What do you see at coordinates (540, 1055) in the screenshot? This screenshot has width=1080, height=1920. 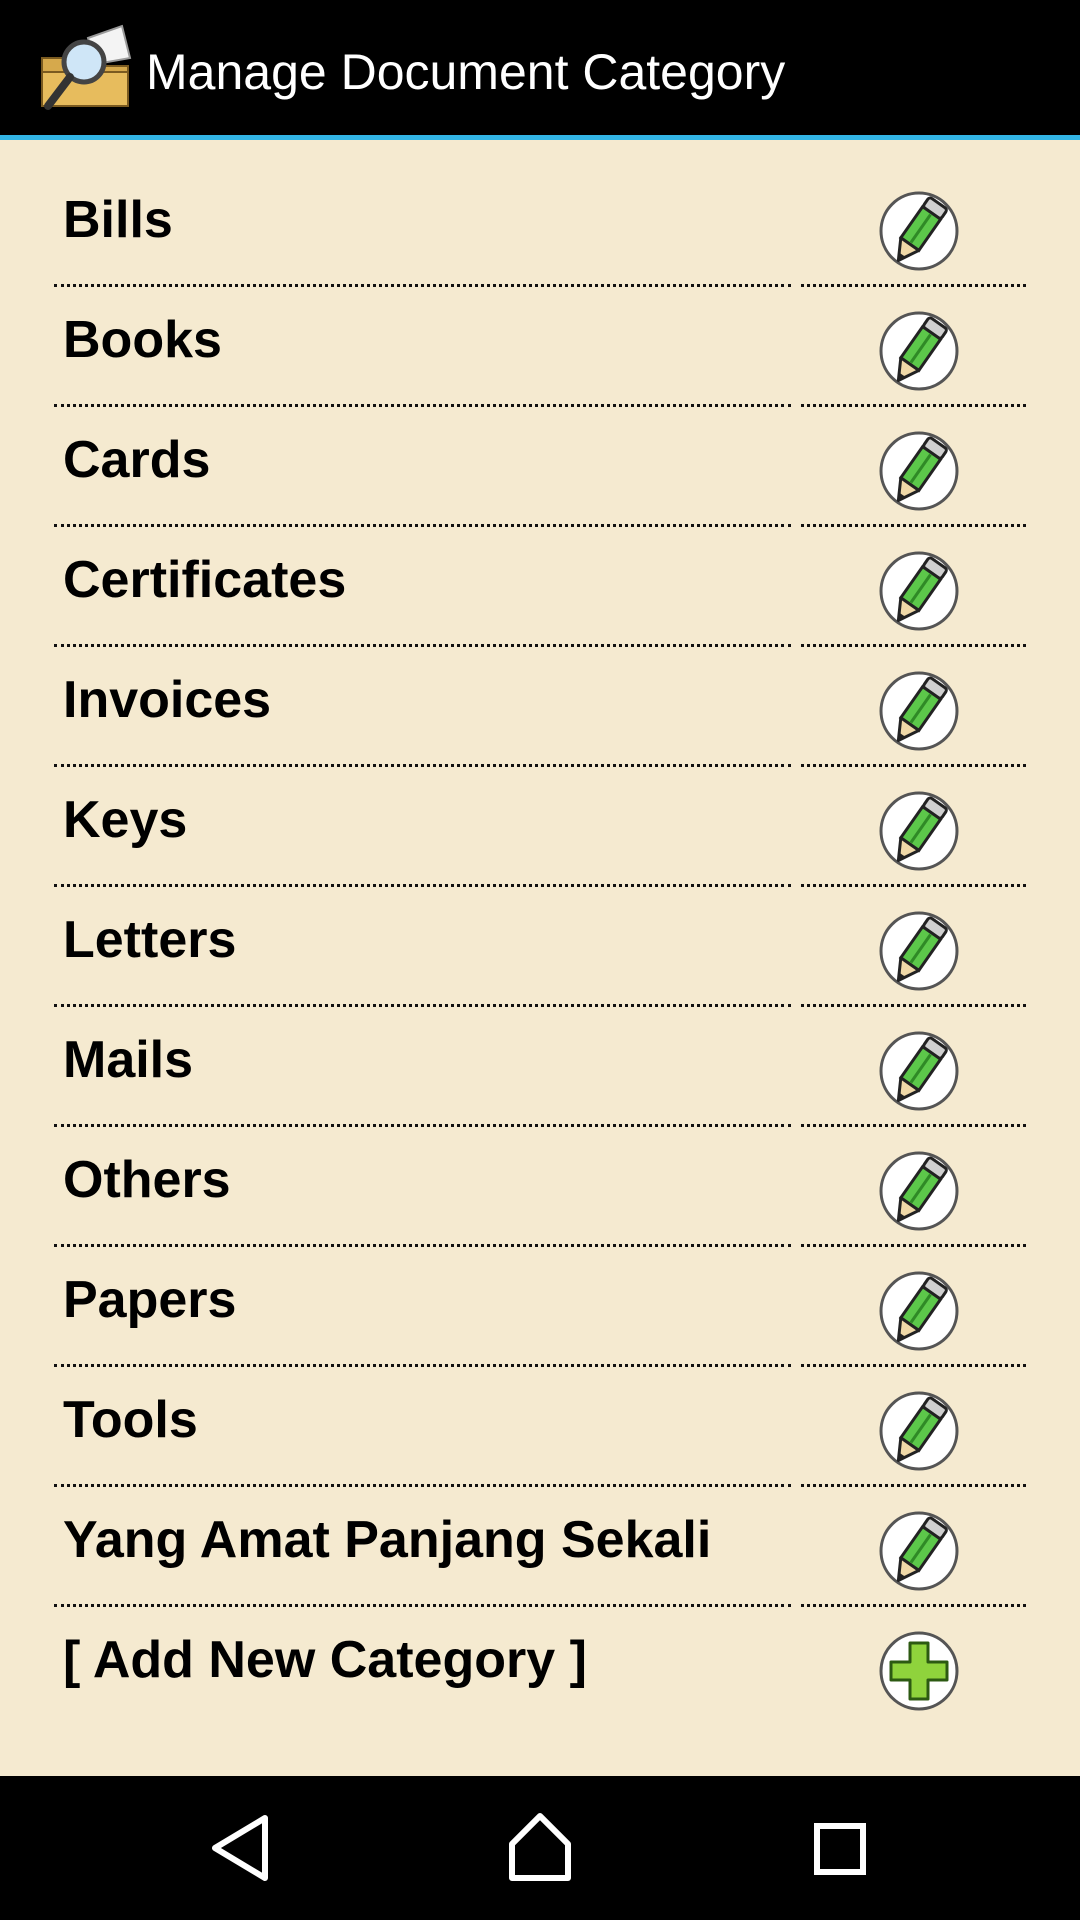 I see `category-row: Mails` at bounding box center [540, 1055].